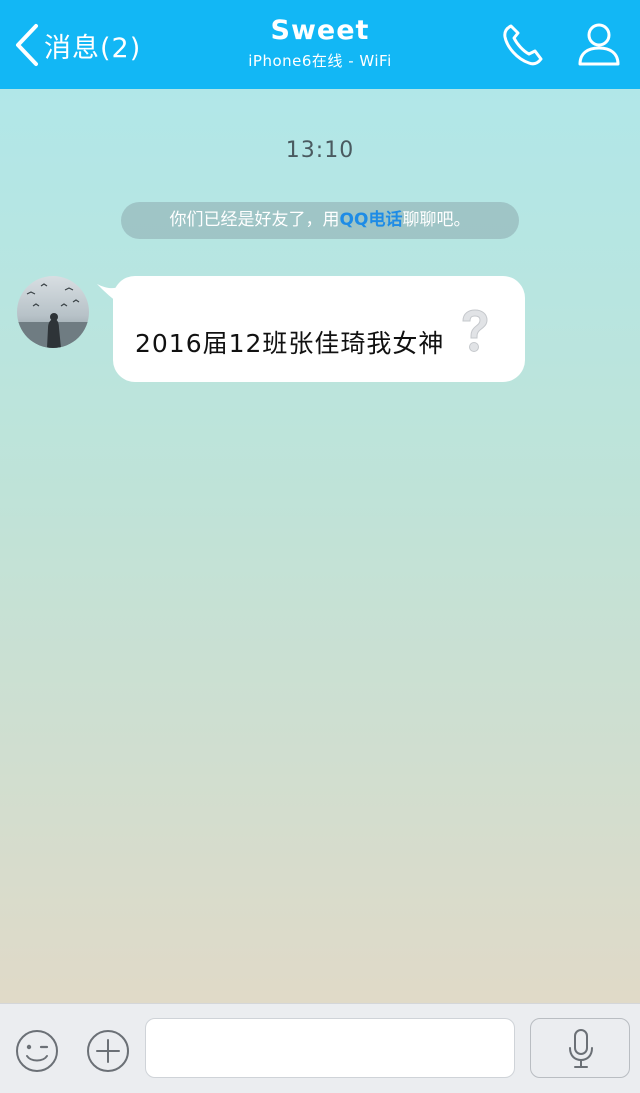 Image resolution: width=640 pixels, height=1093 pixels. Describe the element at coordinates (371, 220) in the screenshot. I see `qq-call-link: QQ电话` at that location.